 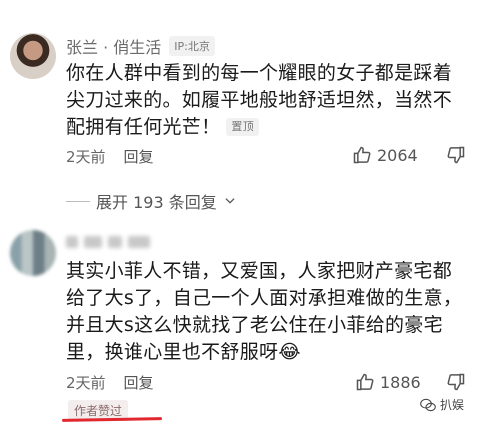 I want to click on comment-line-text: 里，换谁心里也不舒服呀, so click(x=172, y=352).